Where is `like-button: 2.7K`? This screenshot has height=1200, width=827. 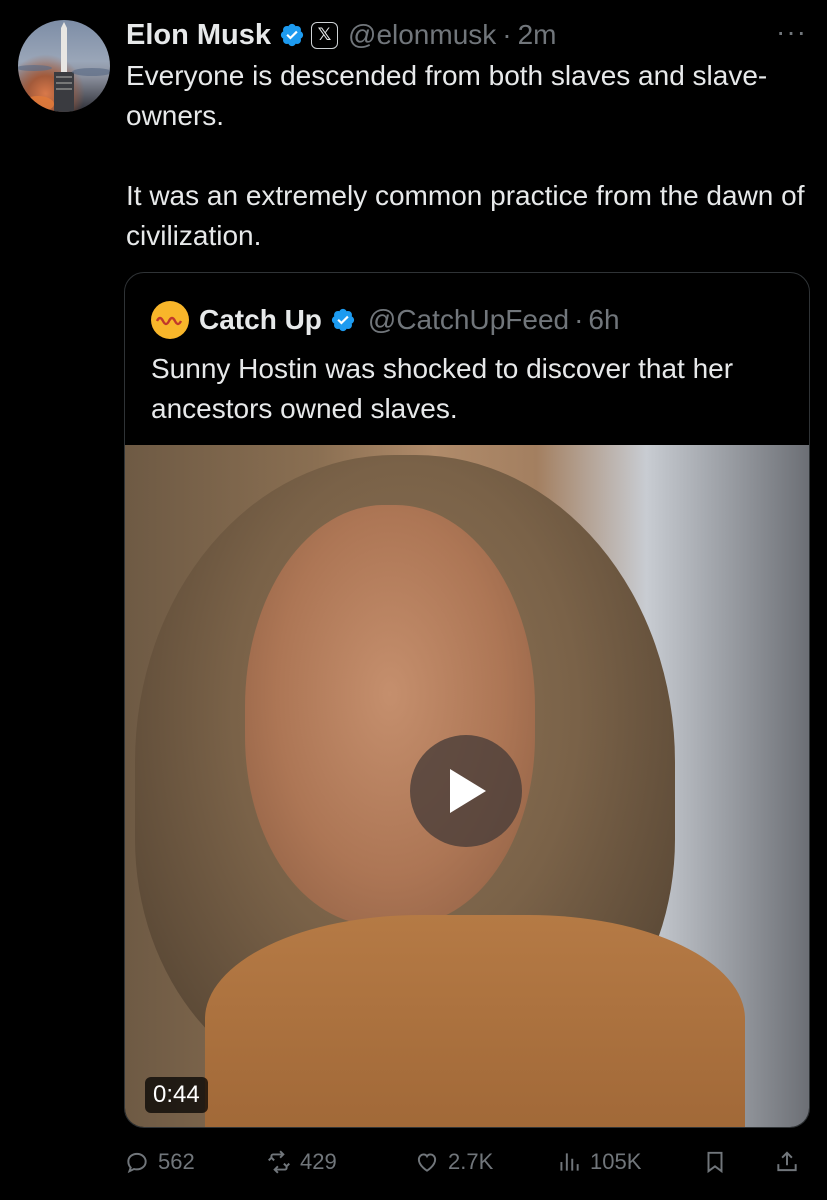 like-button: 2.7K is located at coordinates (453, 1162).